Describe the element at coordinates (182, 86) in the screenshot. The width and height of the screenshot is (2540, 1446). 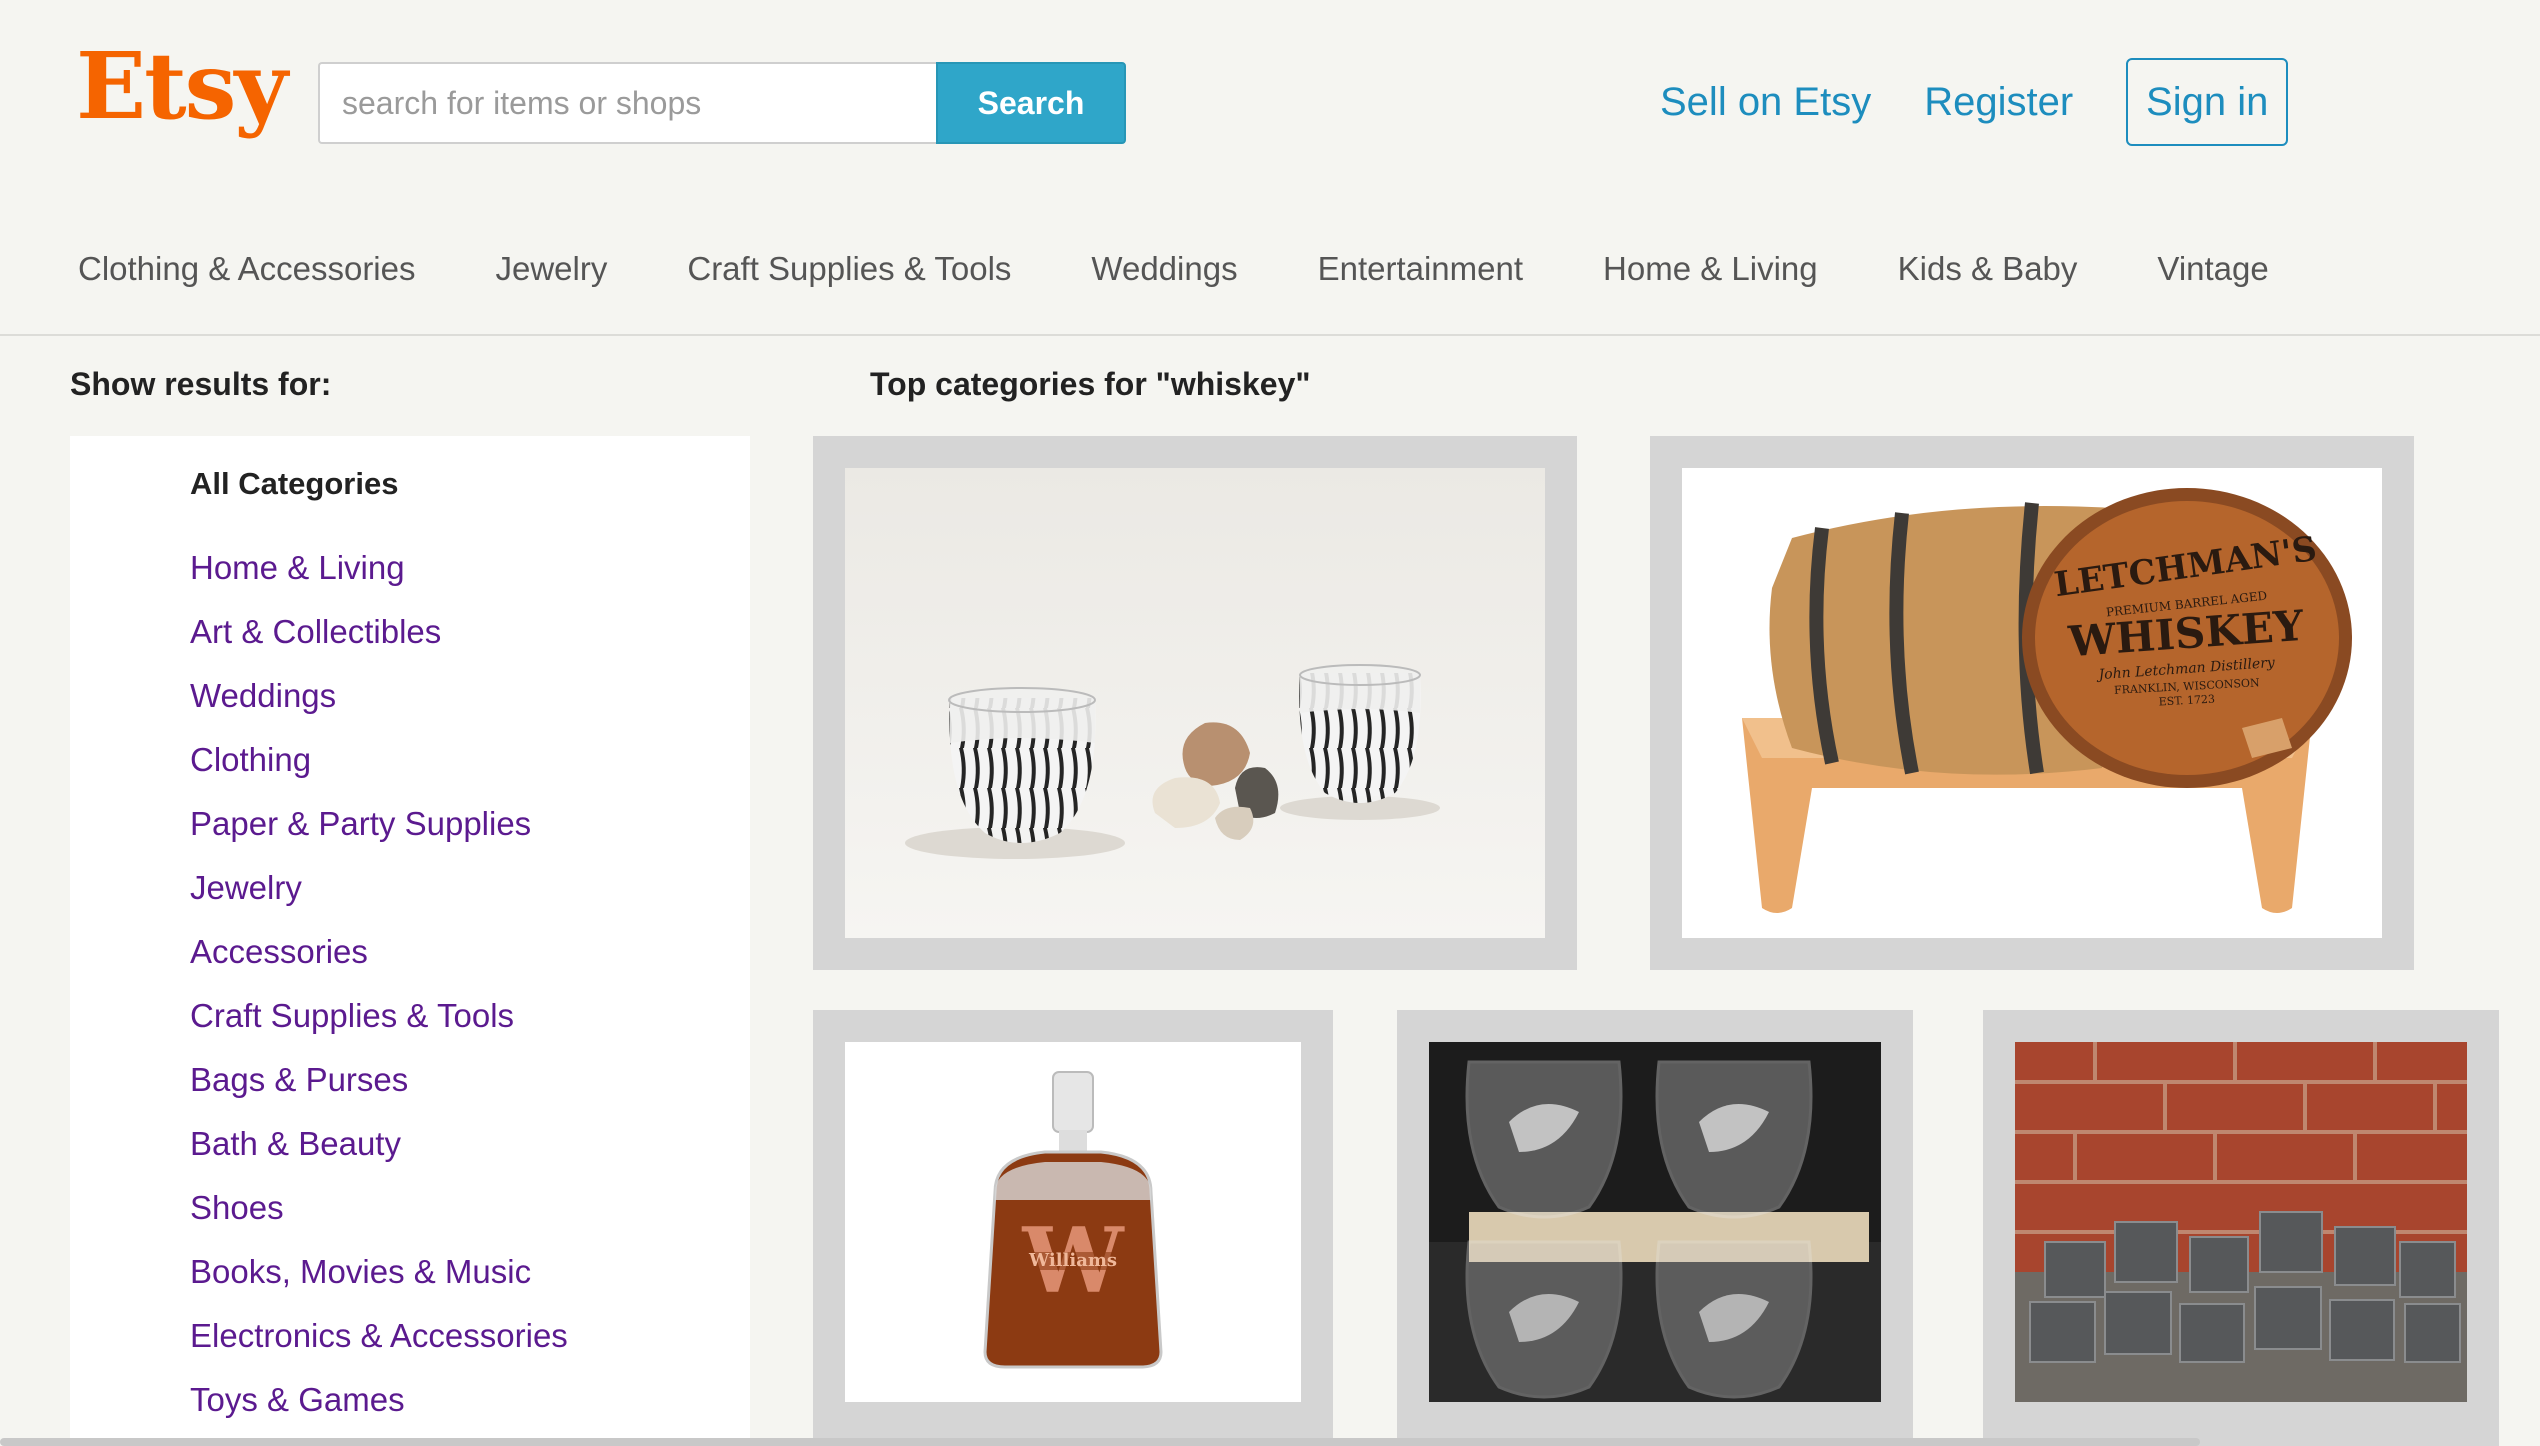
I see `etsy-logo: Etsy` at that location.